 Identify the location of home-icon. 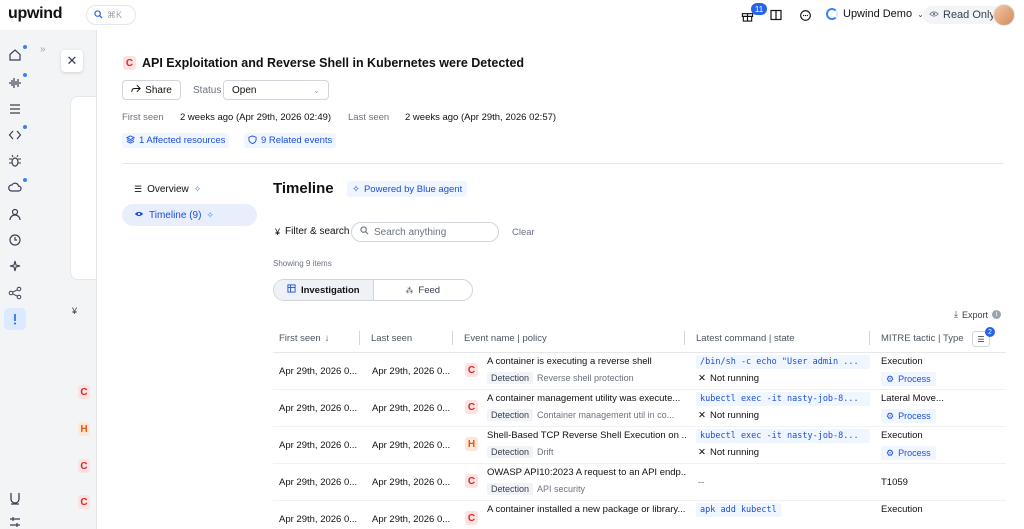
(15, 55).